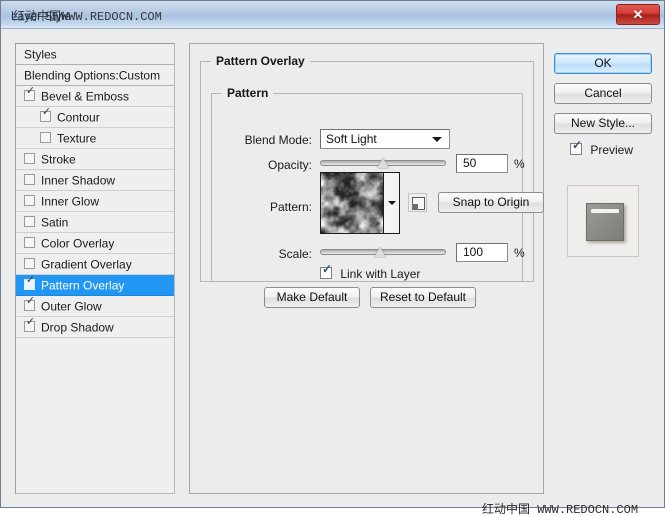 The image size is (665, 517). What do you see at coordinates (78, 117) in the screenshot?
I see `sidebar-item-label: Contour` at bounding box center [78, 117].